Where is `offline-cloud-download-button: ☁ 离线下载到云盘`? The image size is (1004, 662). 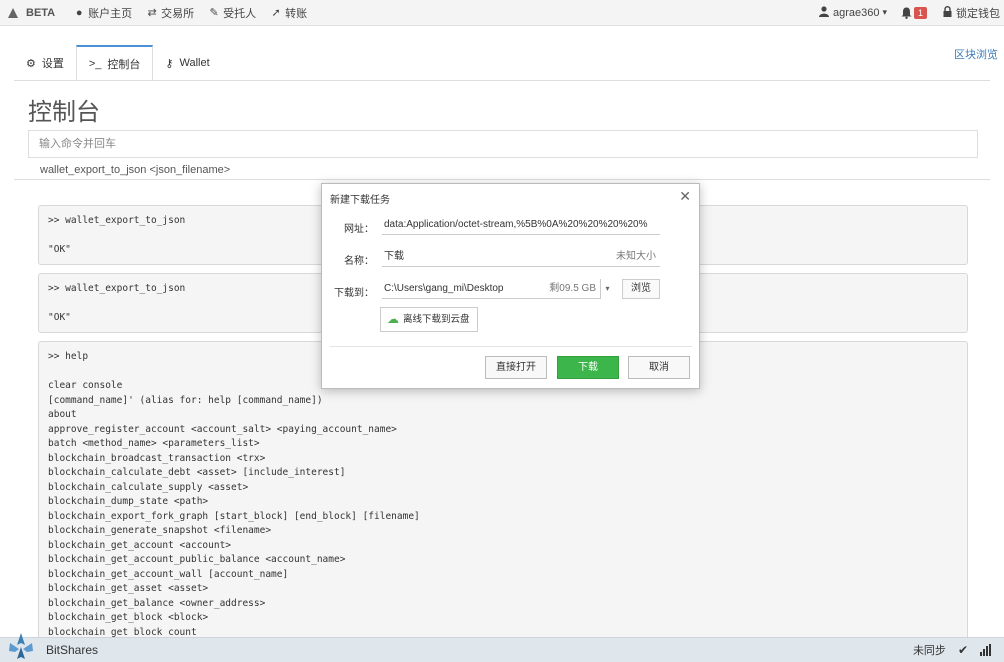 offline-cloud-download-button: ☁ 离线下载到云盘 is located at coordinates (429, 319).